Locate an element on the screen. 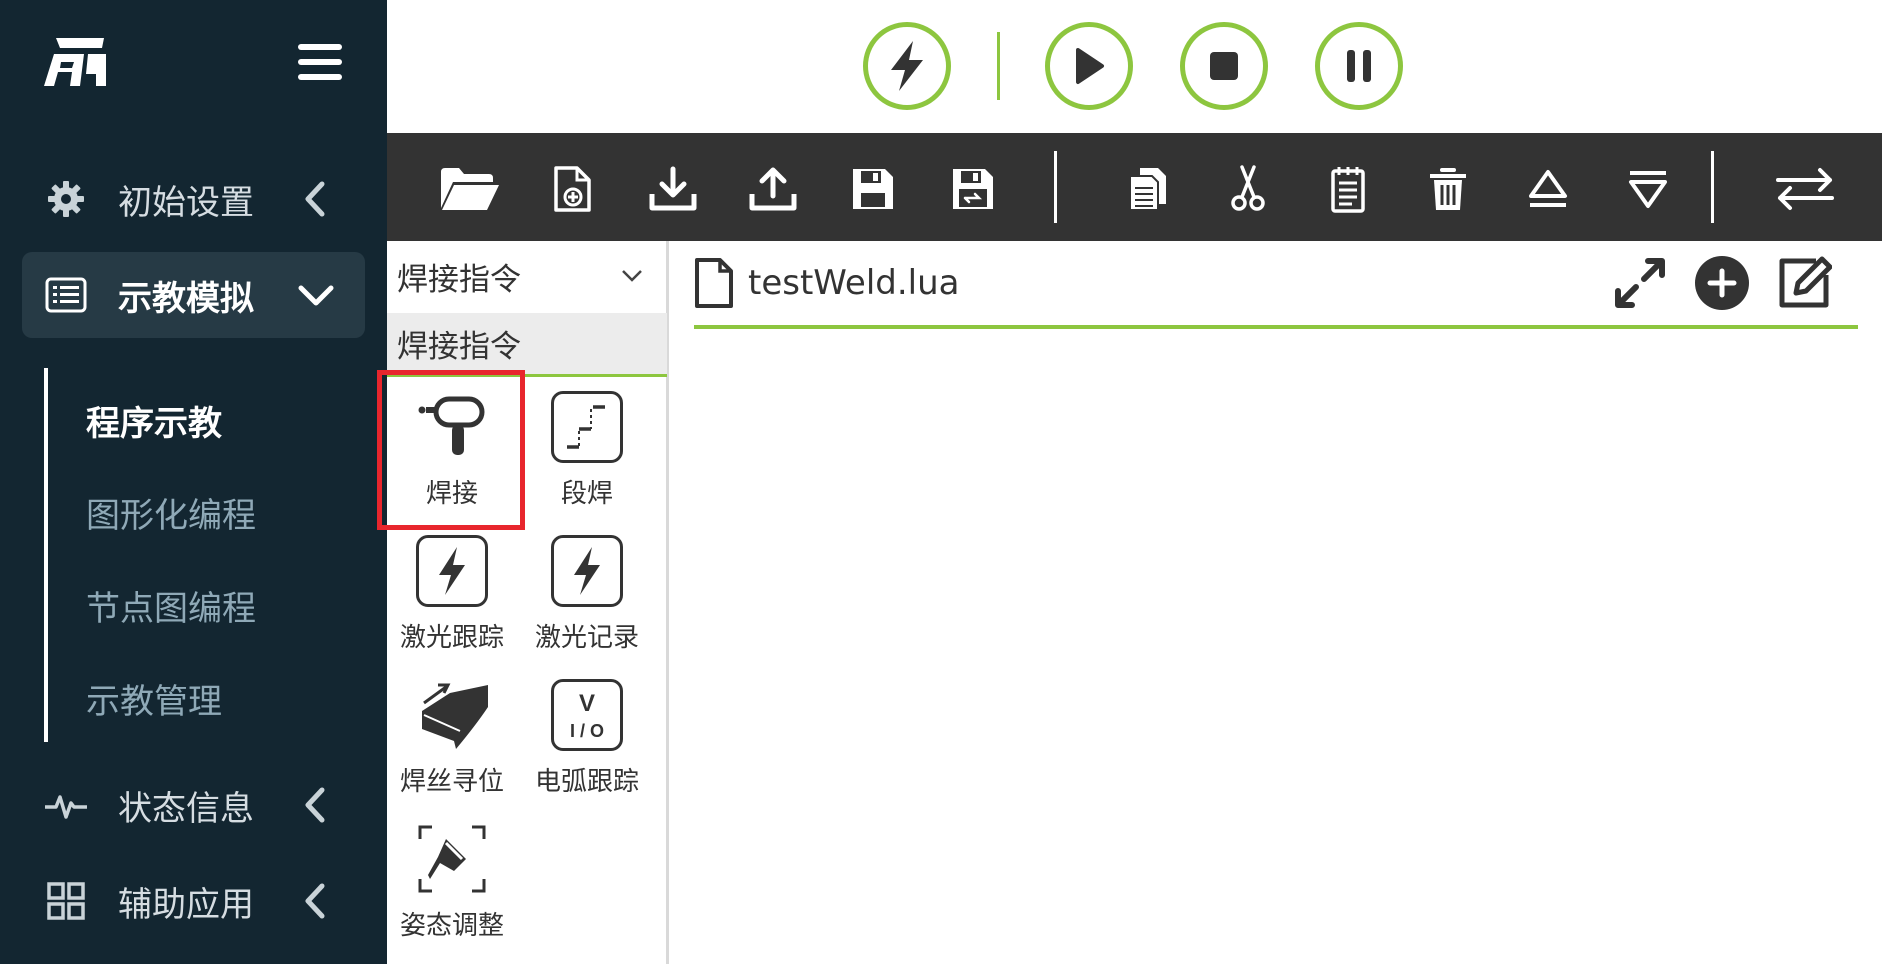  trash-icon is located at coordinates (1448, 189).